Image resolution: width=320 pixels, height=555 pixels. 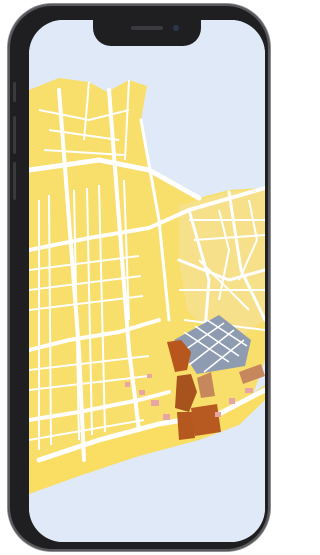 I want to click on silent-switch, so click(x=14, y=92).